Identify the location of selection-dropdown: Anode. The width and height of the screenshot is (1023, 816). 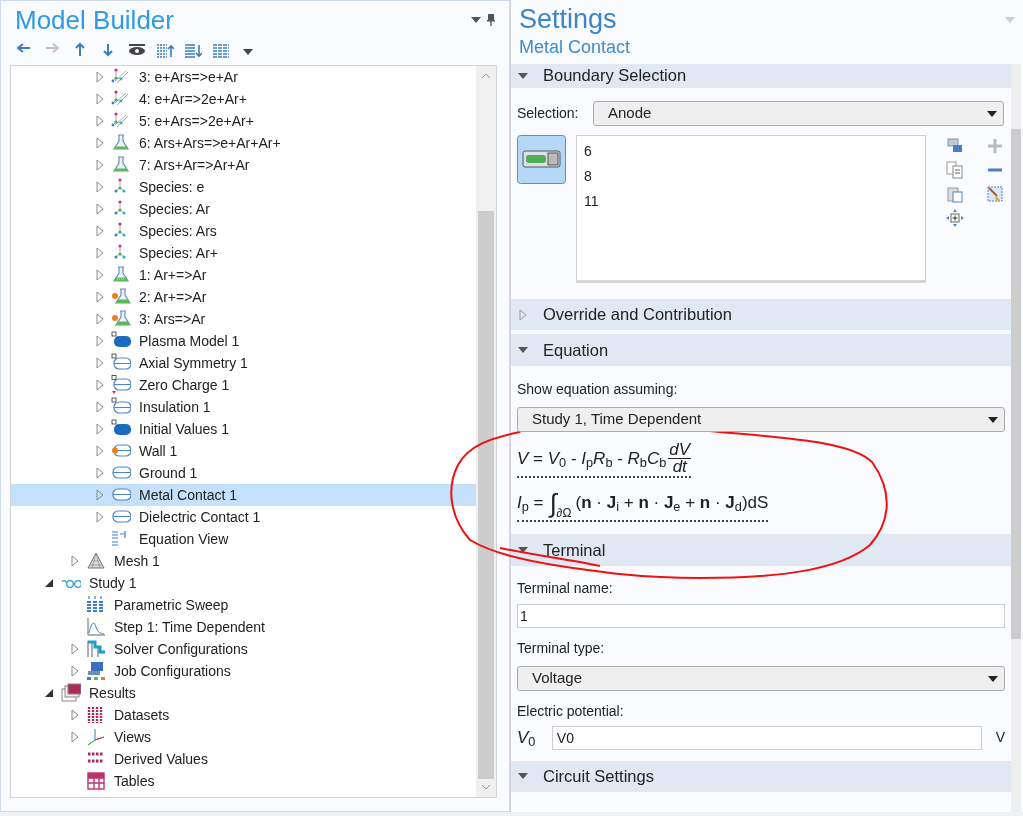
(798, 113).